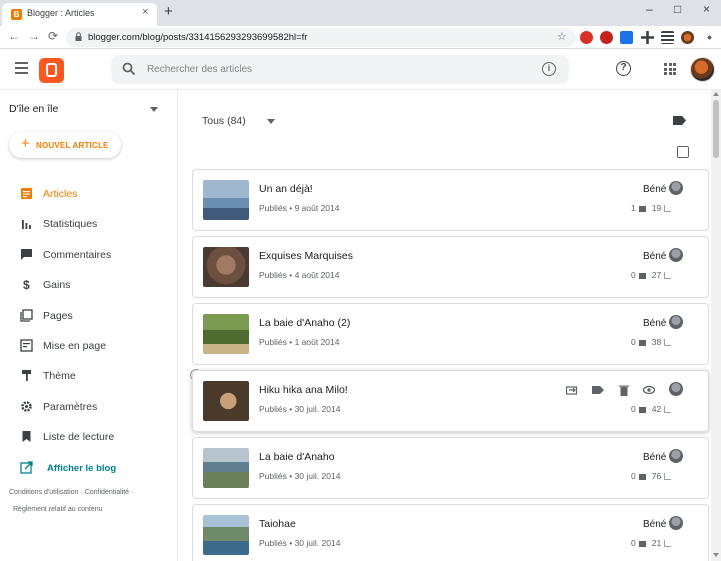 The height and width of the screenshot is (561, 721). I want to click on sidebar-item-articles: Articles, so click(89, 194).